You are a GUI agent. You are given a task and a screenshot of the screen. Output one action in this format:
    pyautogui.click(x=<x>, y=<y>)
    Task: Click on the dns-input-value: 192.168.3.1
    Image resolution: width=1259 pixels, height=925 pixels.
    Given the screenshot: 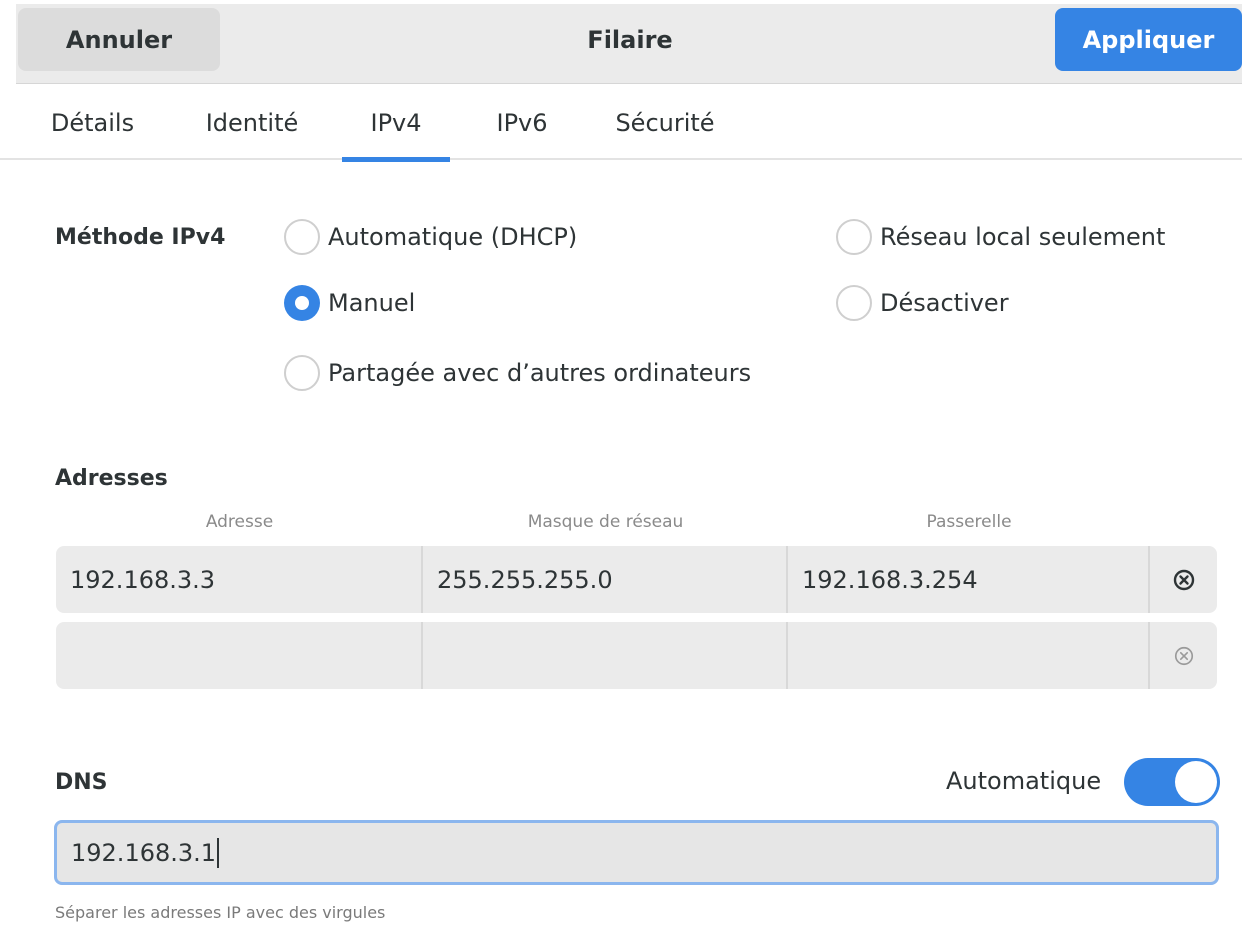 What is the action you would take?
    pyautogui.click(x=144, y=852)
    